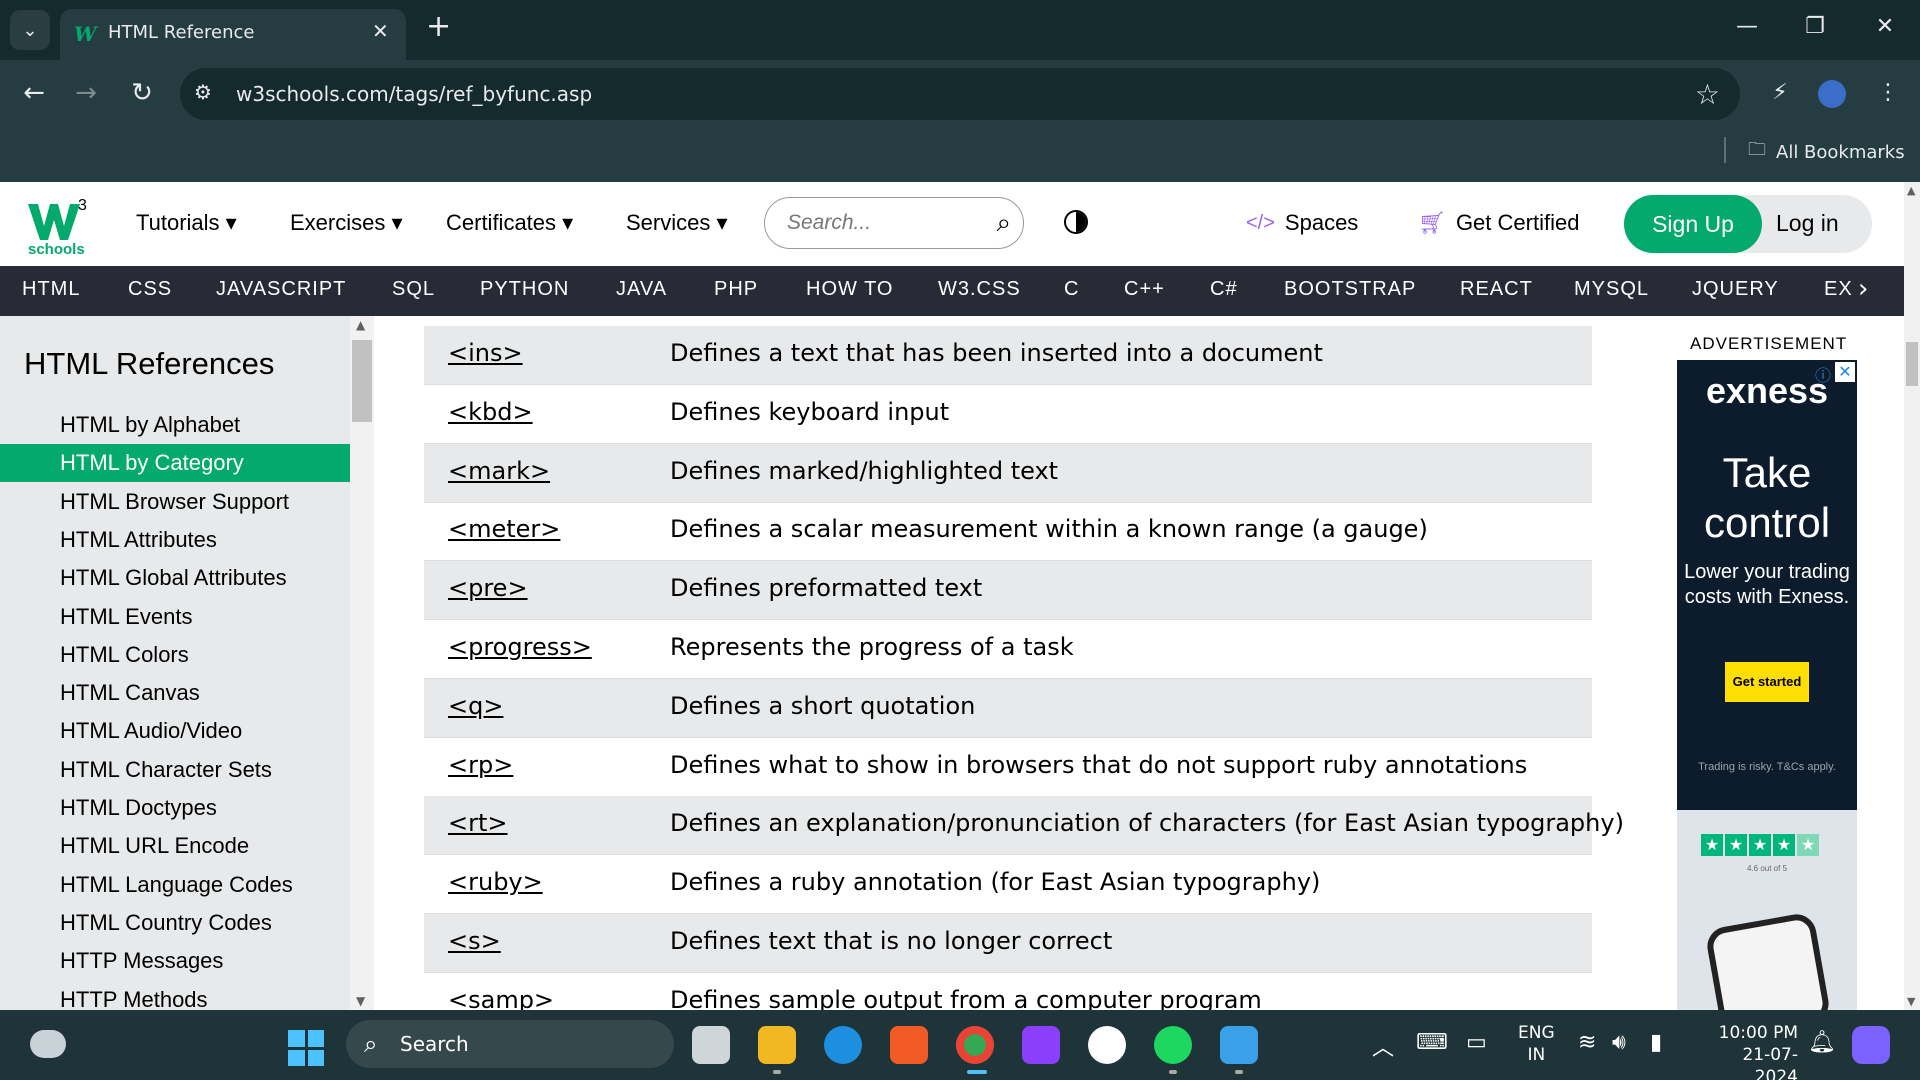 The image size is (1920, 1080). I want to click on show-hidden-icons-icon: ︿, so click(1383, 1046).